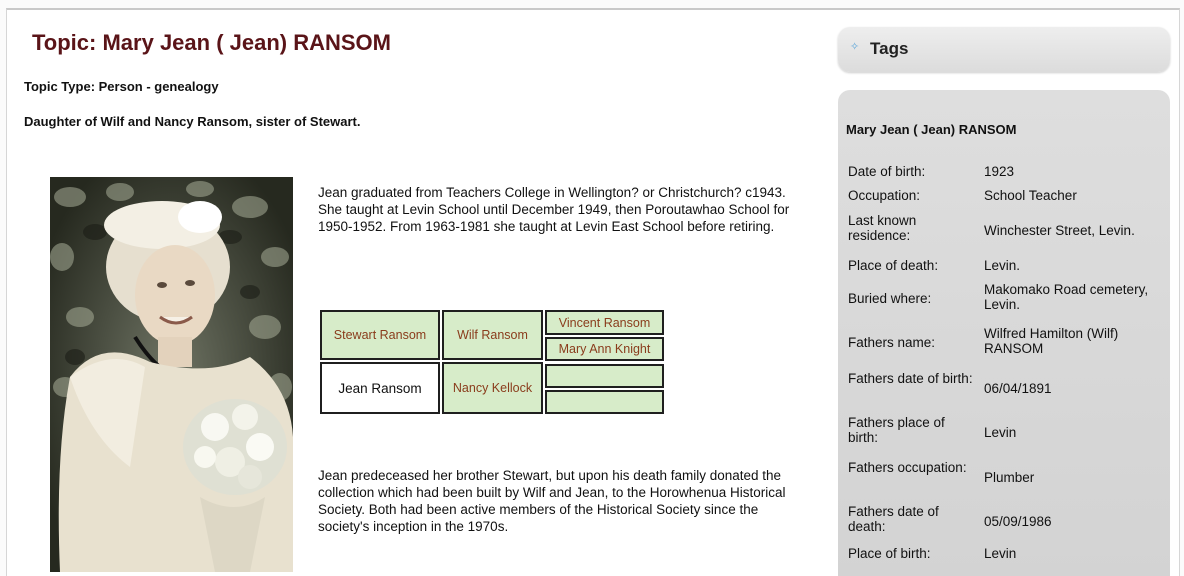  What do you see at coordinates (893, 265) in the screenshot?
I see `info-label: Place of death:` at bounding box center [893, 265].